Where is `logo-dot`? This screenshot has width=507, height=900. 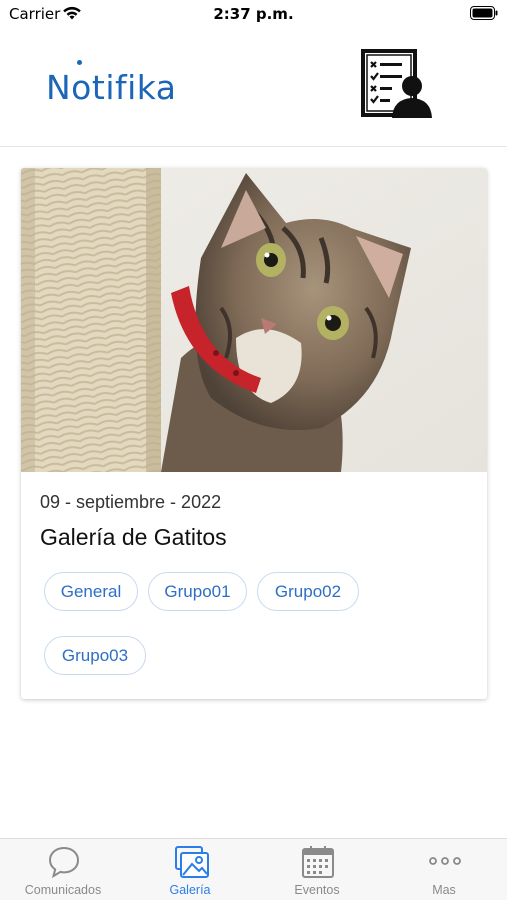 logo-dot is located at coordinates (79, 62).